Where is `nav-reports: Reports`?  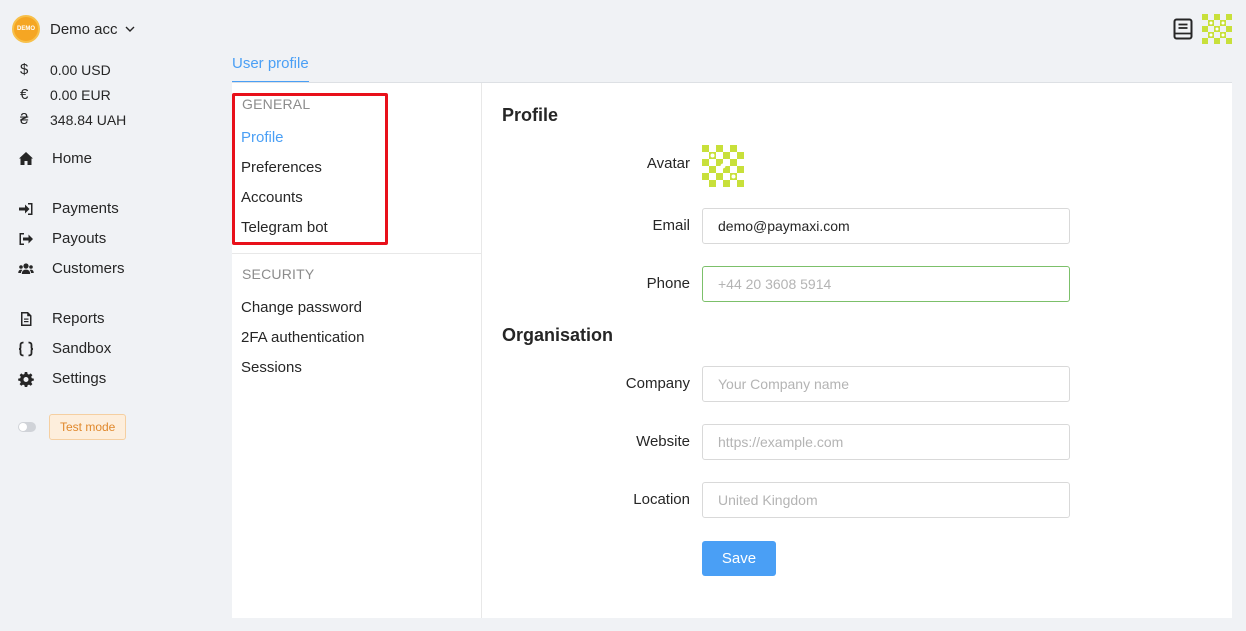 nav-reports: Reports is located at coordinates (61, 318).